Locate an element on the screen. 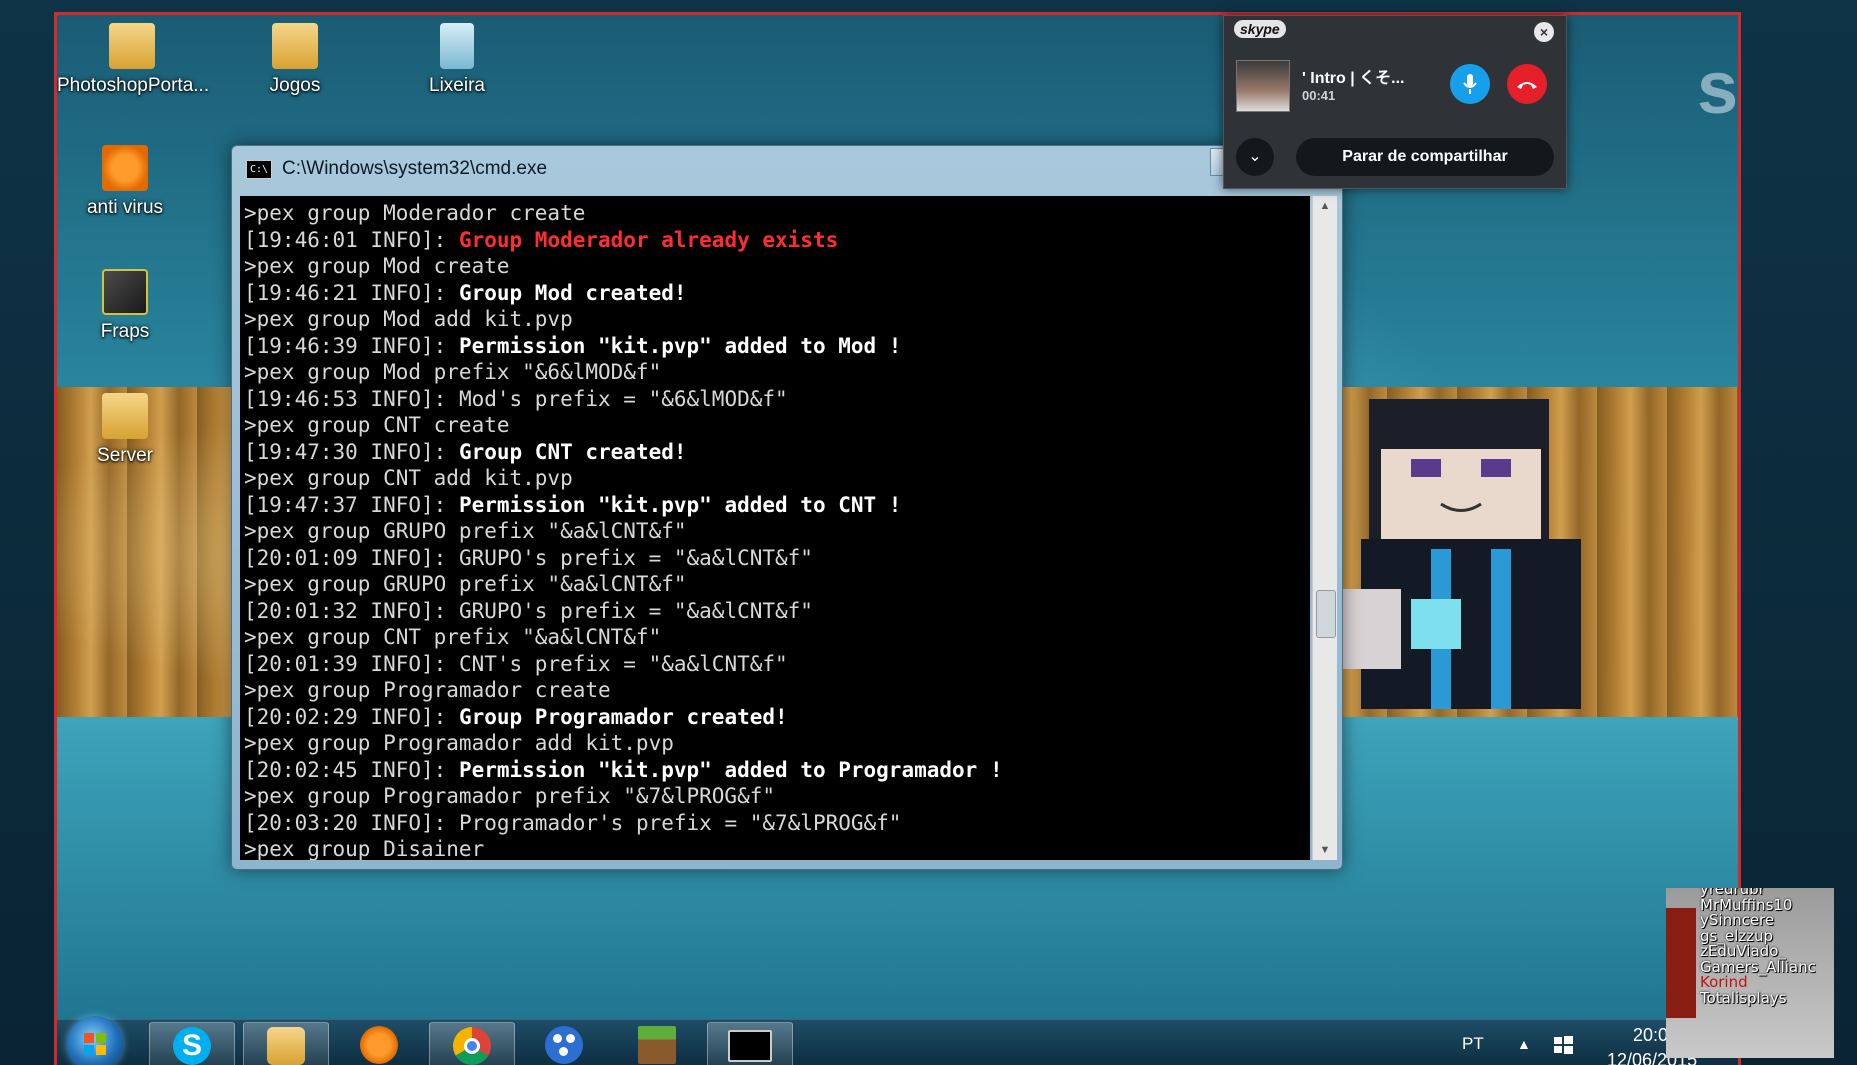  skype-icon: S is located at coordinates (192, 1046).